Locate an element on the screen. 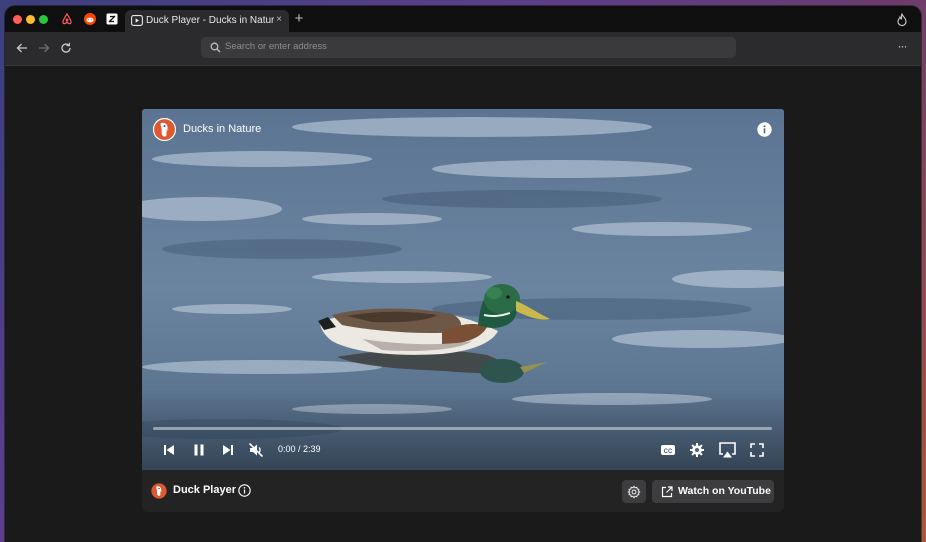  progress-bar is located at coordinates (462, 428).